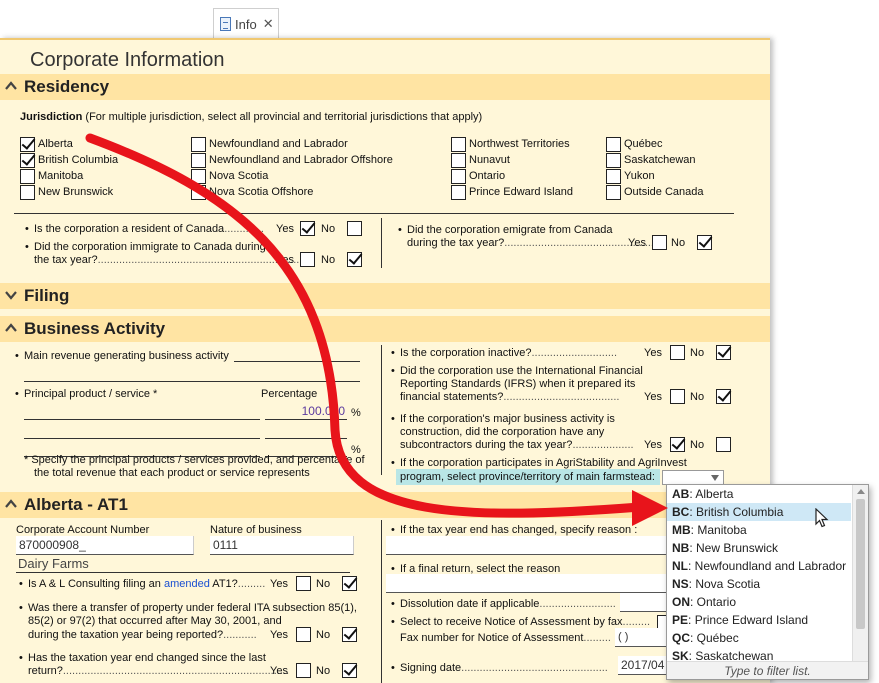  What do you see at coordinates (759, 566) in the screenshot?
I see `dropdown-option: NL: Newfoundland and Labrador` at bounding box center [759, 566].